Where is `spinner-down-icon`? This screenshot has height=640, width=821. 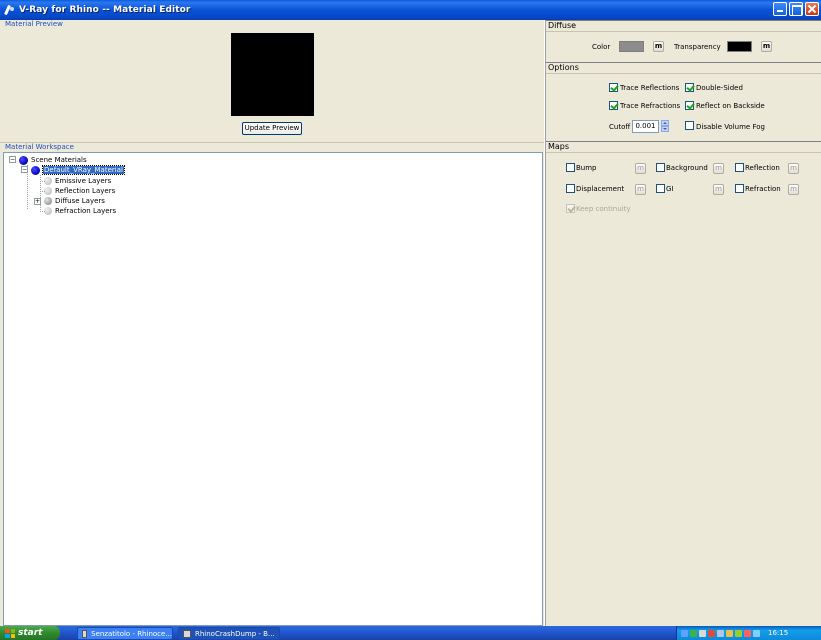
spinner-down-icon is located at coordinates (665, 129).